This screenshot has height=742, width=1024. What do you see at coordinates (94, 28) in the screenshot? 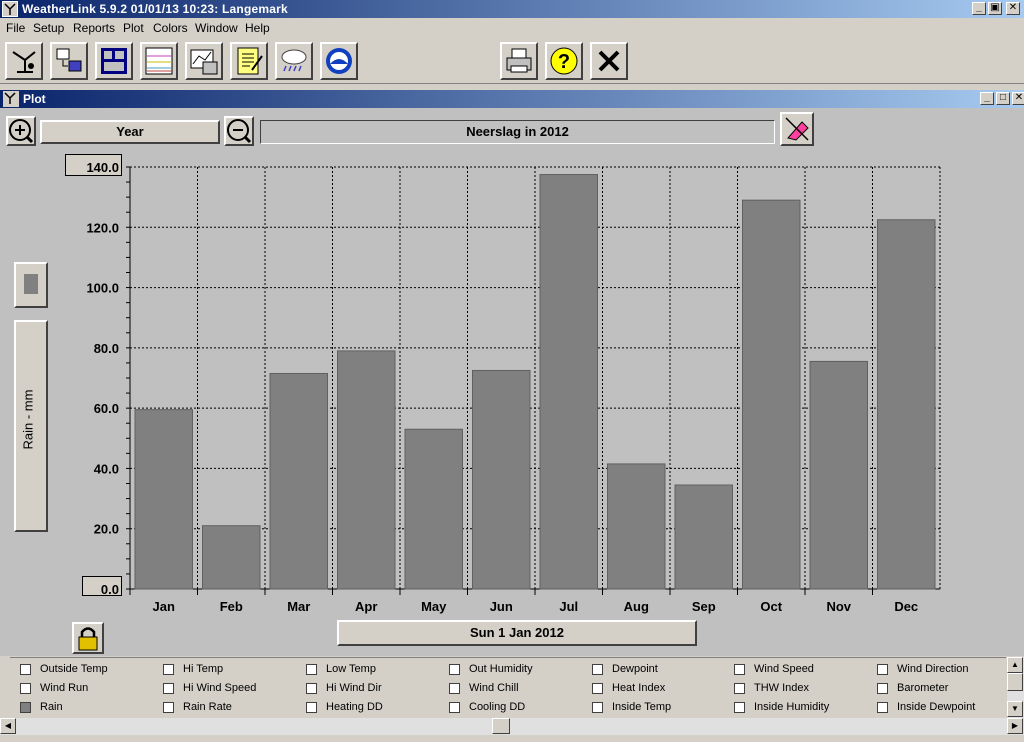
I see `menu-reports: Reports` at bounding box center [94, 28].